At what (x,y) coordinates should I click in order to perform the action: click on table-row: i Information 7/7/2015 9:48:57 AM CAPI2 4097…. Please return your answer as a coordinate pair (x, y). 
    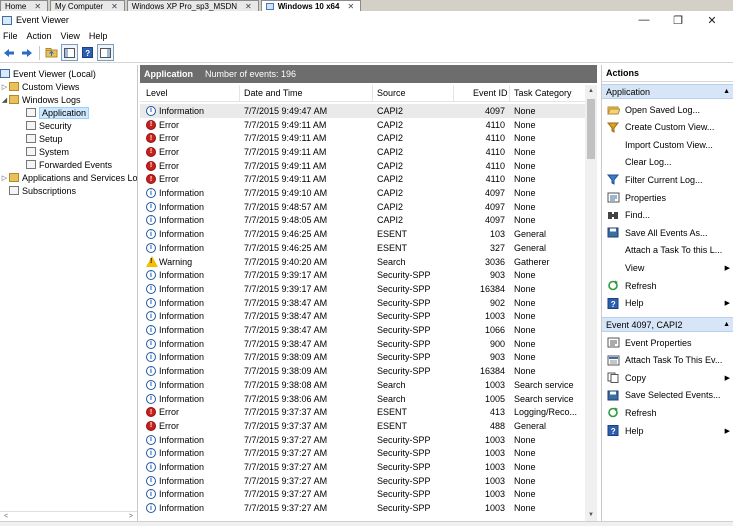
    Looking at the image, I should click on (362, 207).